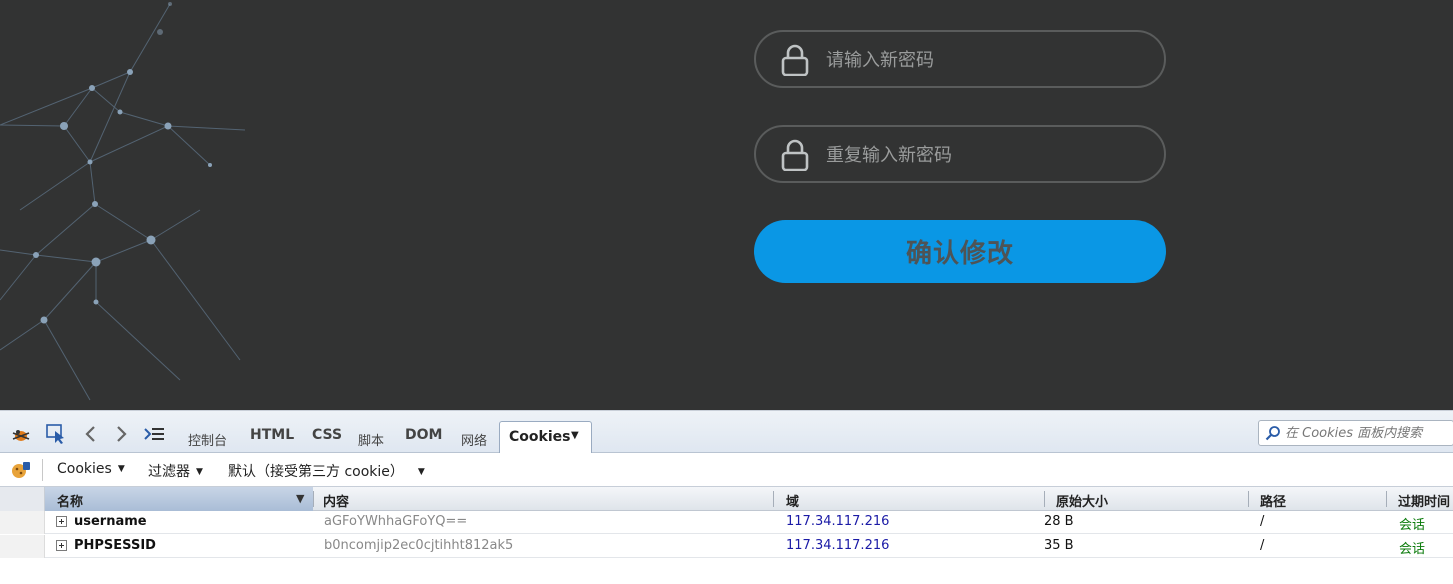  I want to click on search-icon, so click(1272, 433).